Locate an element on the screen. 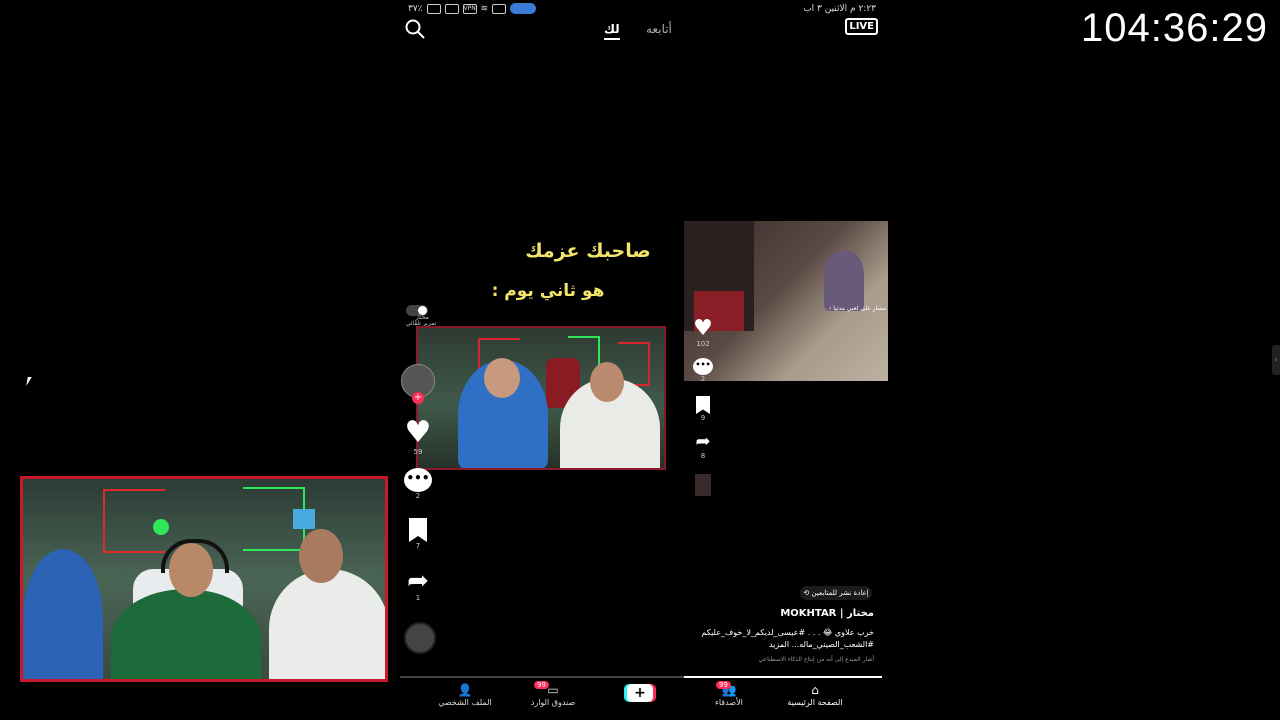 This screenshot has height=720, width=1280. repost-label: إعادة نشر للمتابعين is located at coordinates (840, 593).